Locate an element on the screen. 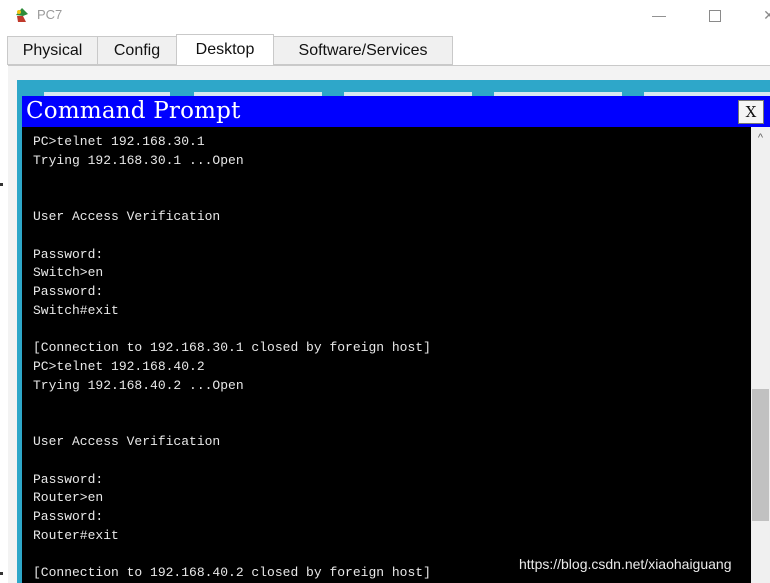  tab-physical: Physical is located at coordinates (52, 50).